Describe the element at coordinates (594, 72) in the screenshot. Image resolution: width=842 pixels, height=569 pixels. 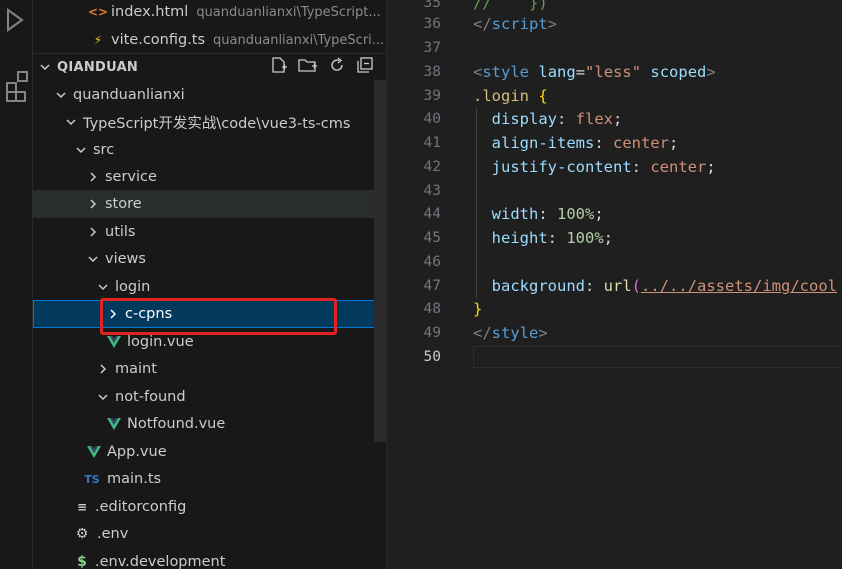
I see `code-line: <style lang="less" scoped>` at that location.